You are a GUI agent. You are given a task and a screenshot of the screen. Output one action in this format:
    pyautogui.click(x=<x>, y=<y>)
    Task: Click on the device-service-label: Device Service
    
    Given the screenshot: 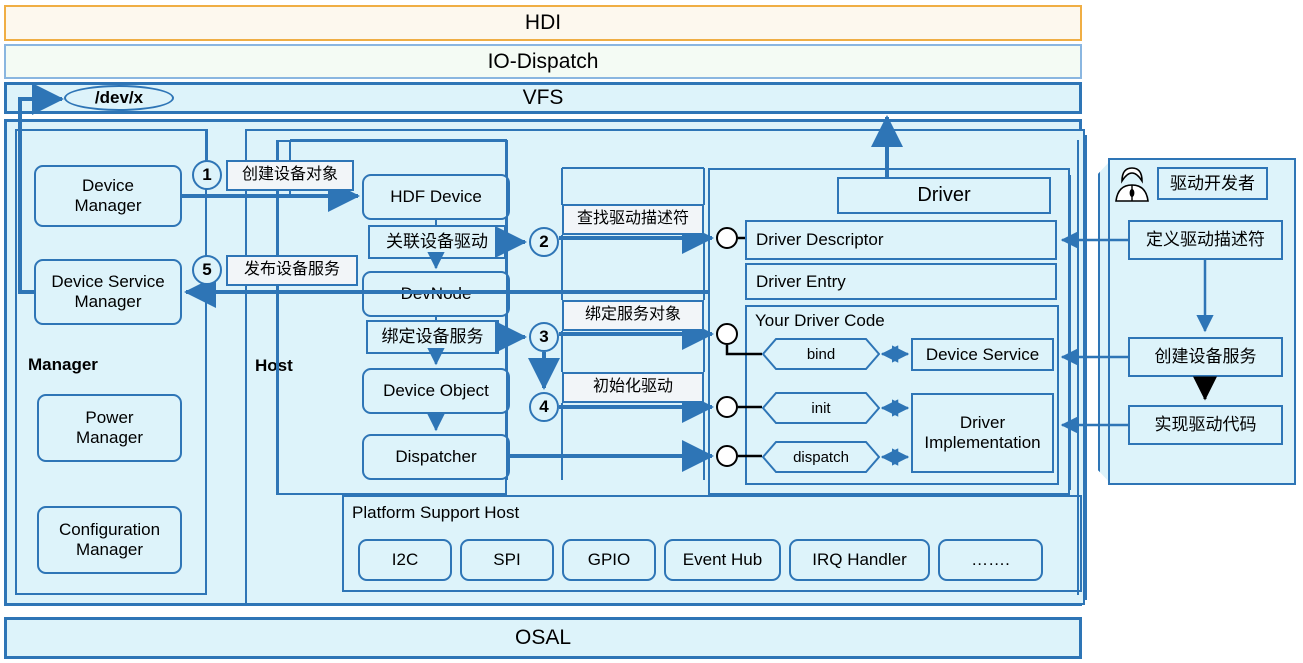 What is the action you would take?
    pyautogui.click(x=982, y=354)
    